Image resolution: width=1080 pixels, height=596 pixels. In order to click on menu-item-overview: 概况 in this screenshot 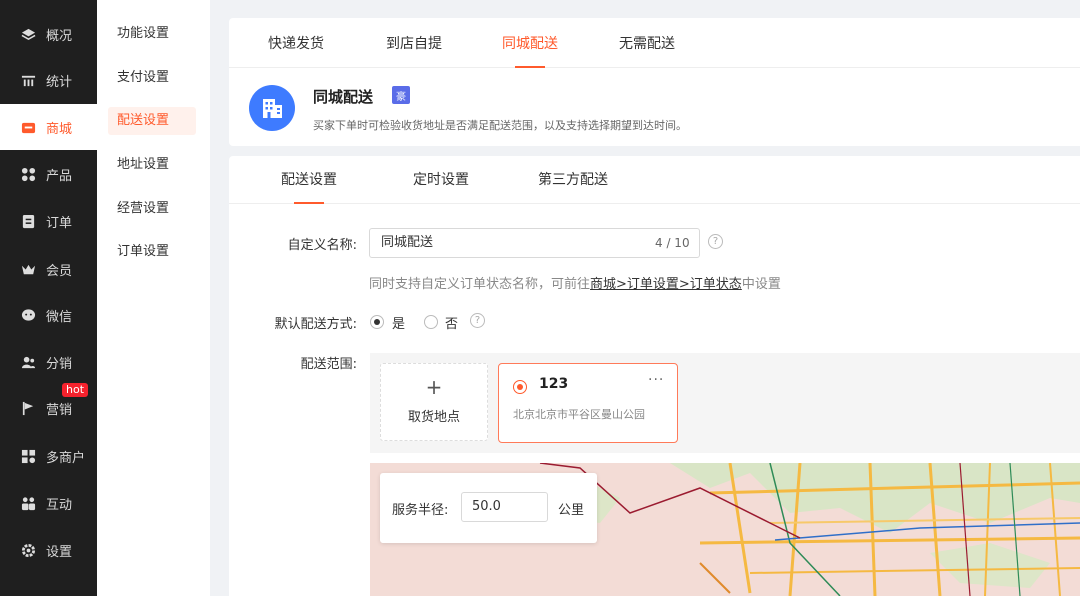, I will do `click(48, 34)`.